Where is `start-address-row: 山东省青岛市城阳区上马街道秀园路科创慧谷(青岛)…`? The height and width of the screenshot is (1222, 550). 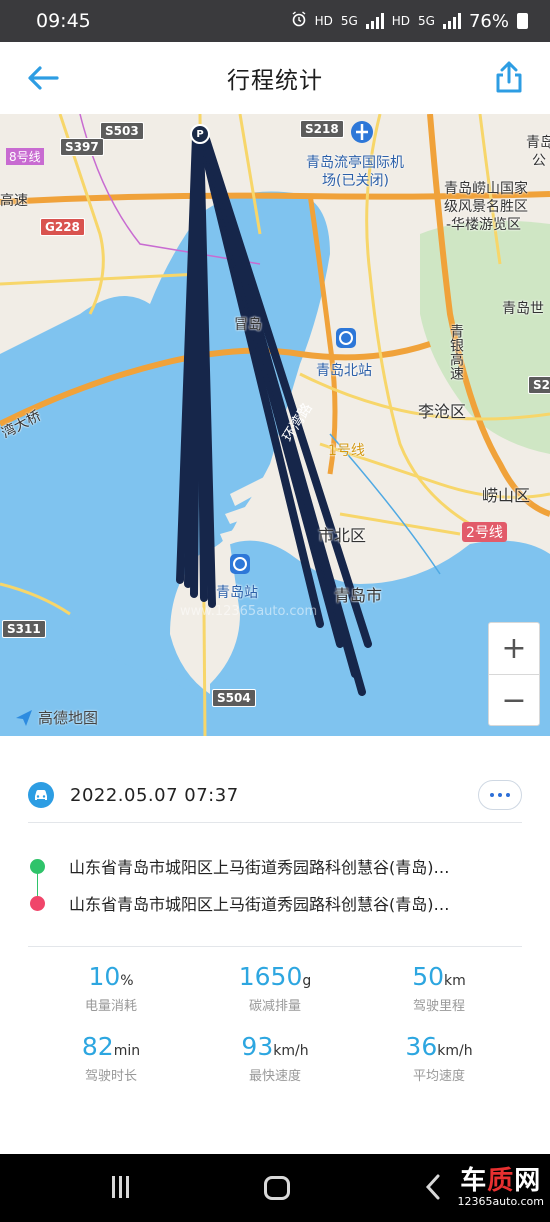
start-address-row: 山东省青岛市城阳区上马街道秀园路科创慧谷(青岛)… is located at coordinates (275, 866).